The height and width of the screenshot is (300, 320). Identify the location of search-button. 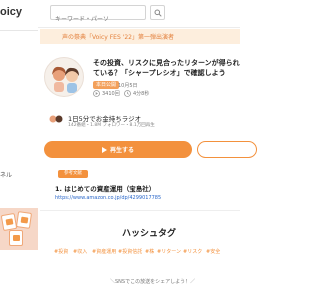
(157, 12).